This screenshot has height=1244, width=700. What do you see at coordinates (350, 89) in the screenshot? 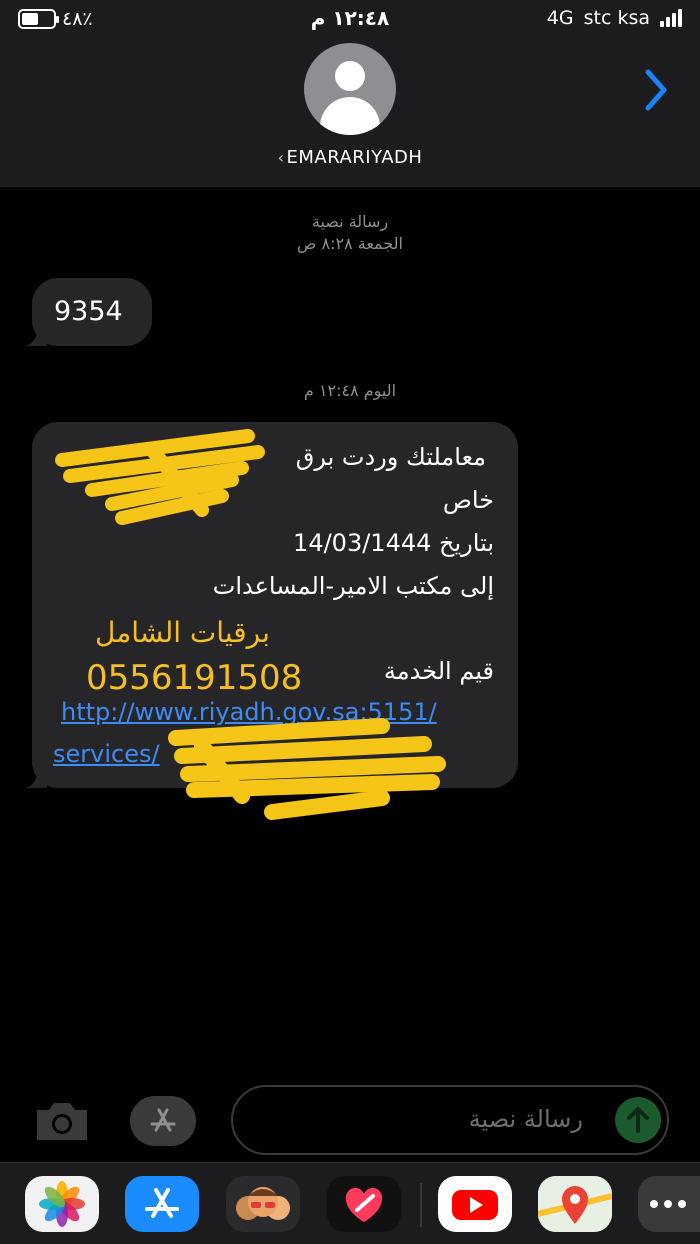
I see `contact-avatar` at bounding box center [350, 89].